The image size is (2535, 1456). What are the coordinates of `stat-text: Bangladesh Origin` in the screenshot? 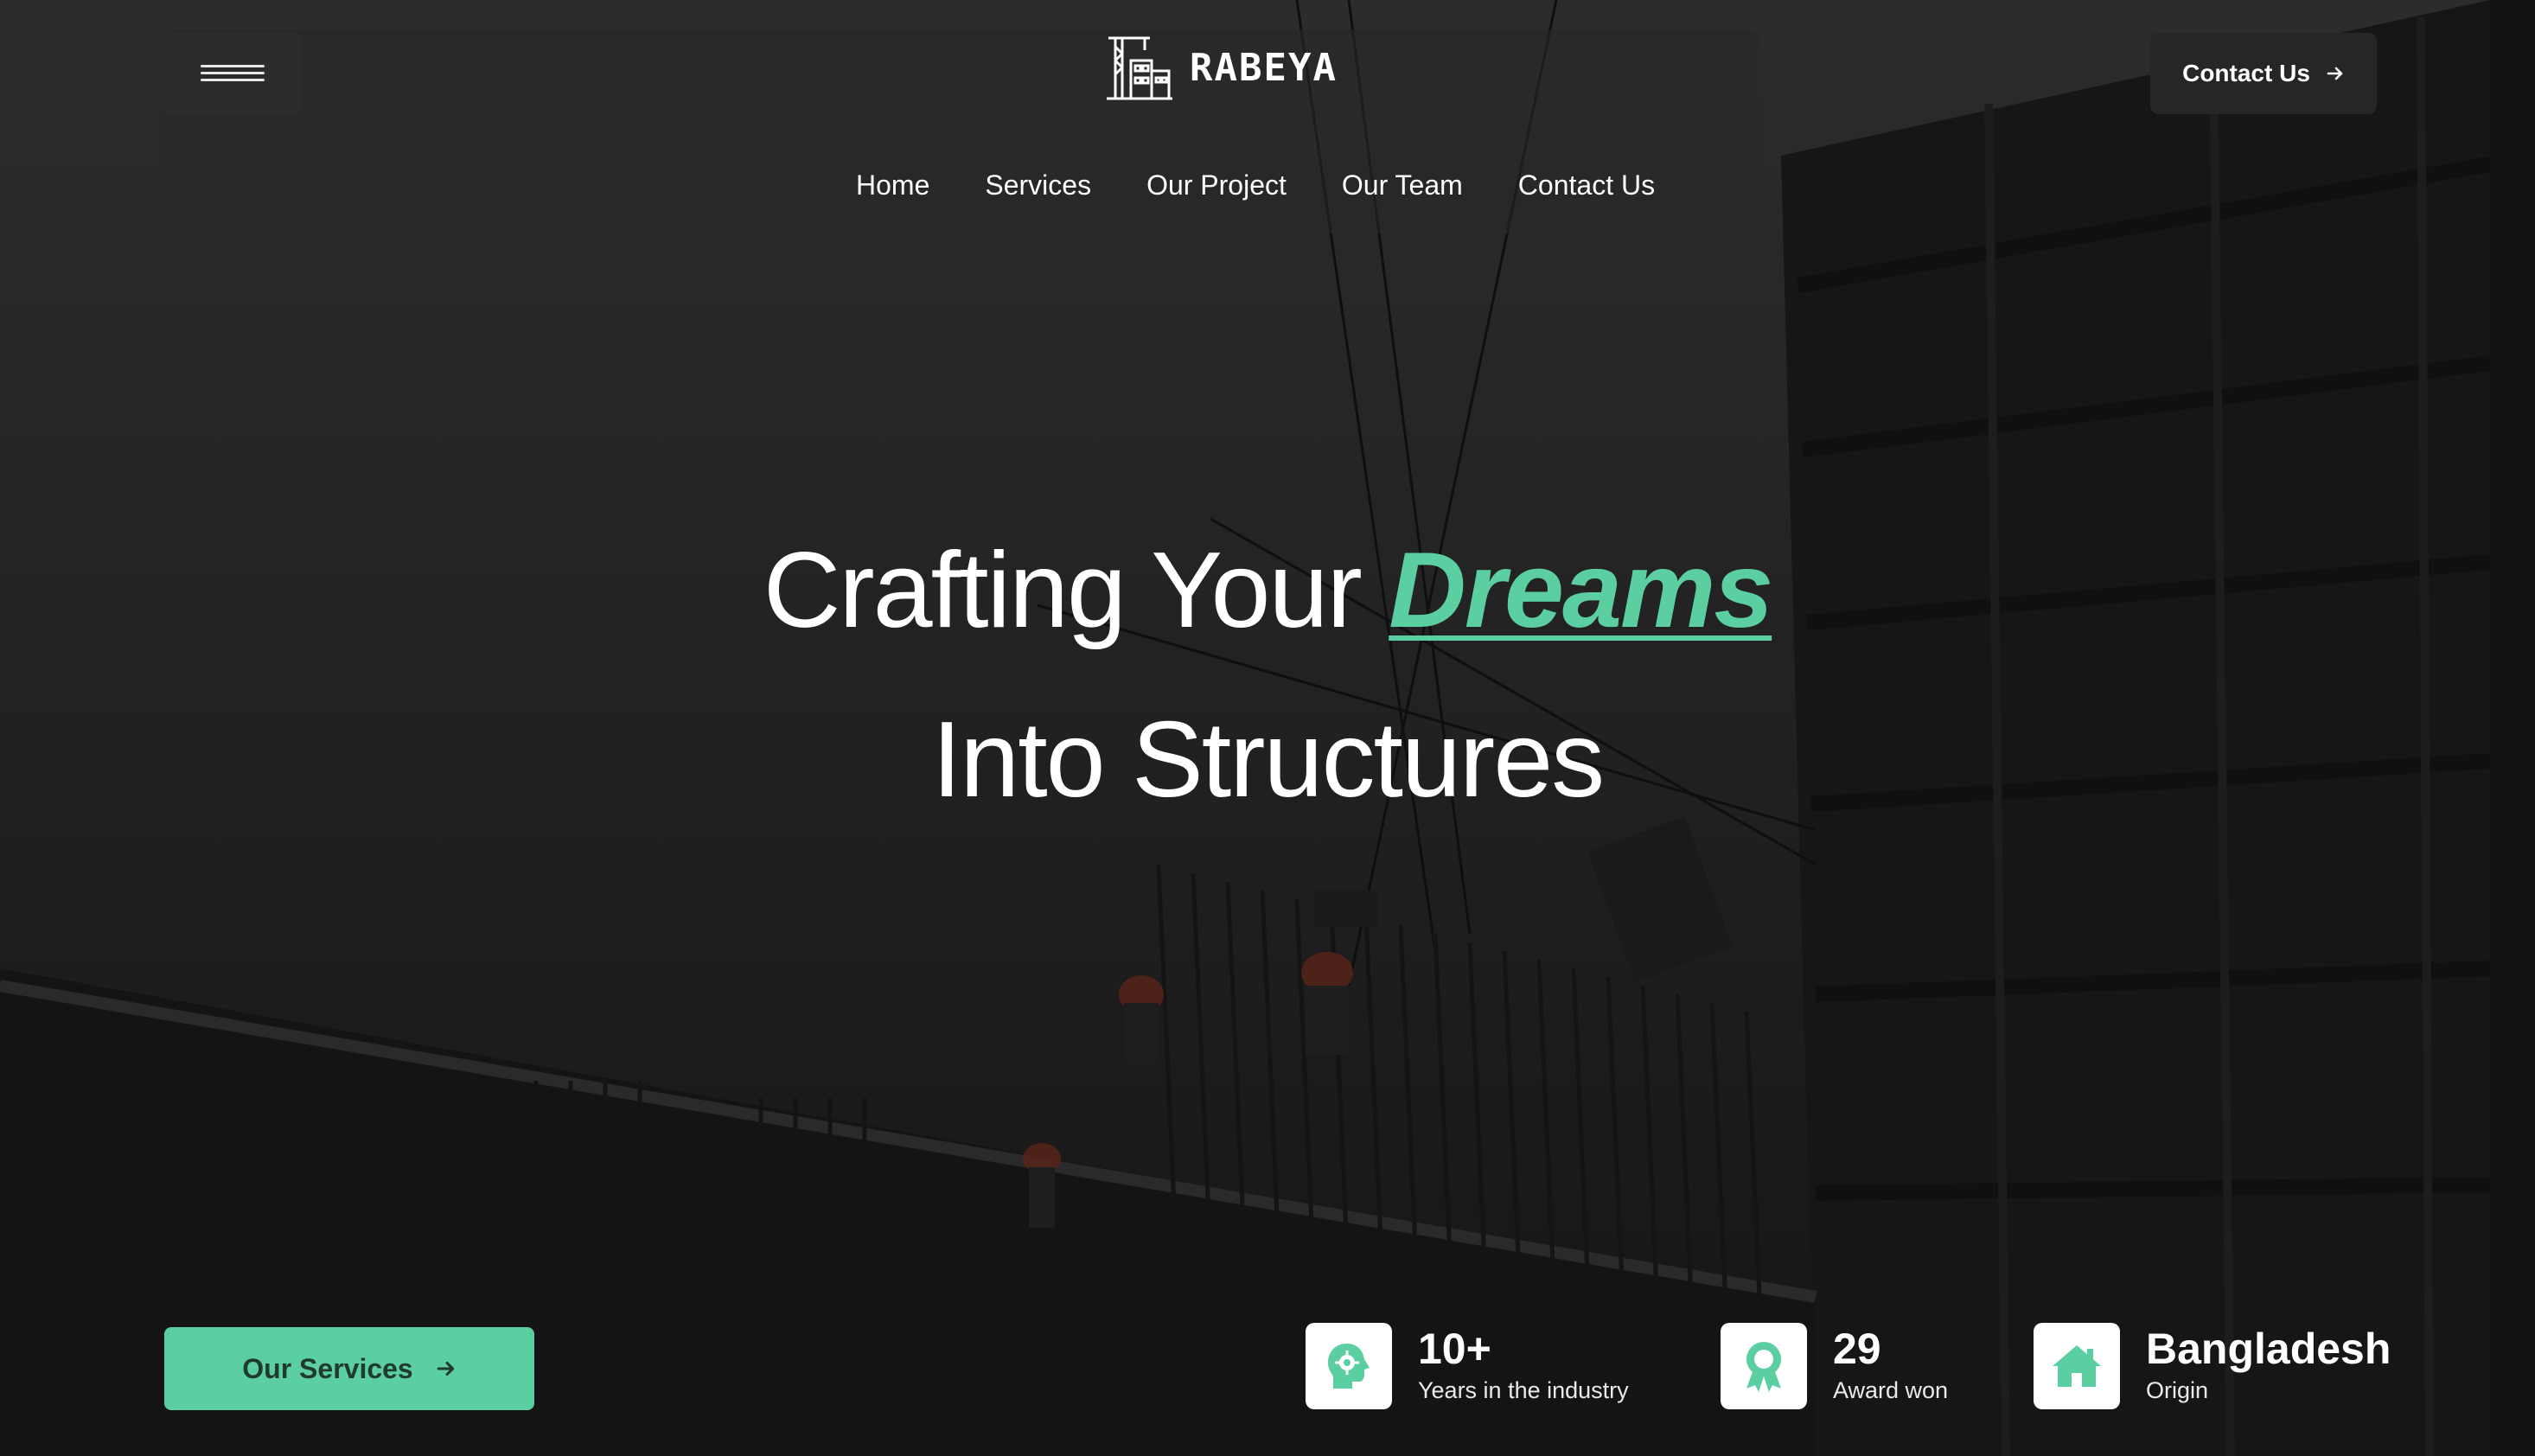 It's located at (2268, 1367).